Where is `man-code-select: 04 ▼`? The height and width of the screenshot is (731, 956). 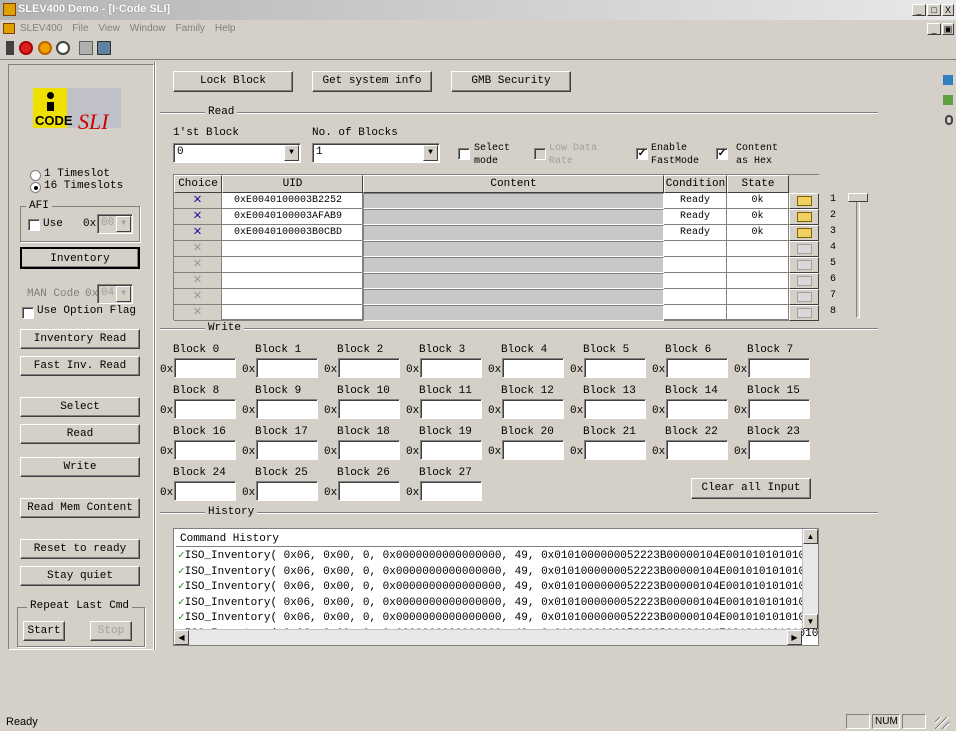
man-code-select: 04 ▼ is located at coordinates (115, 294).